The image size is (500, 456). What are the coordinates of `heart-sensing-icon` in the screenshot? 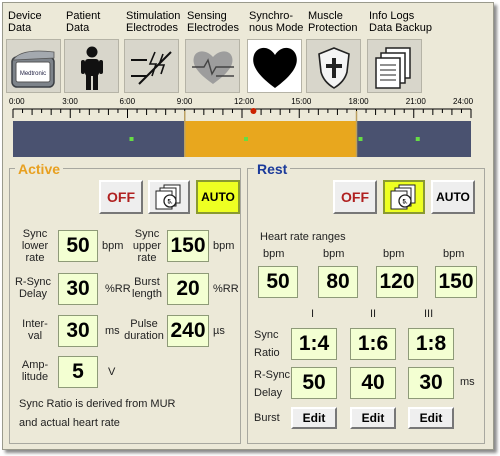 It's located at (212, 66).